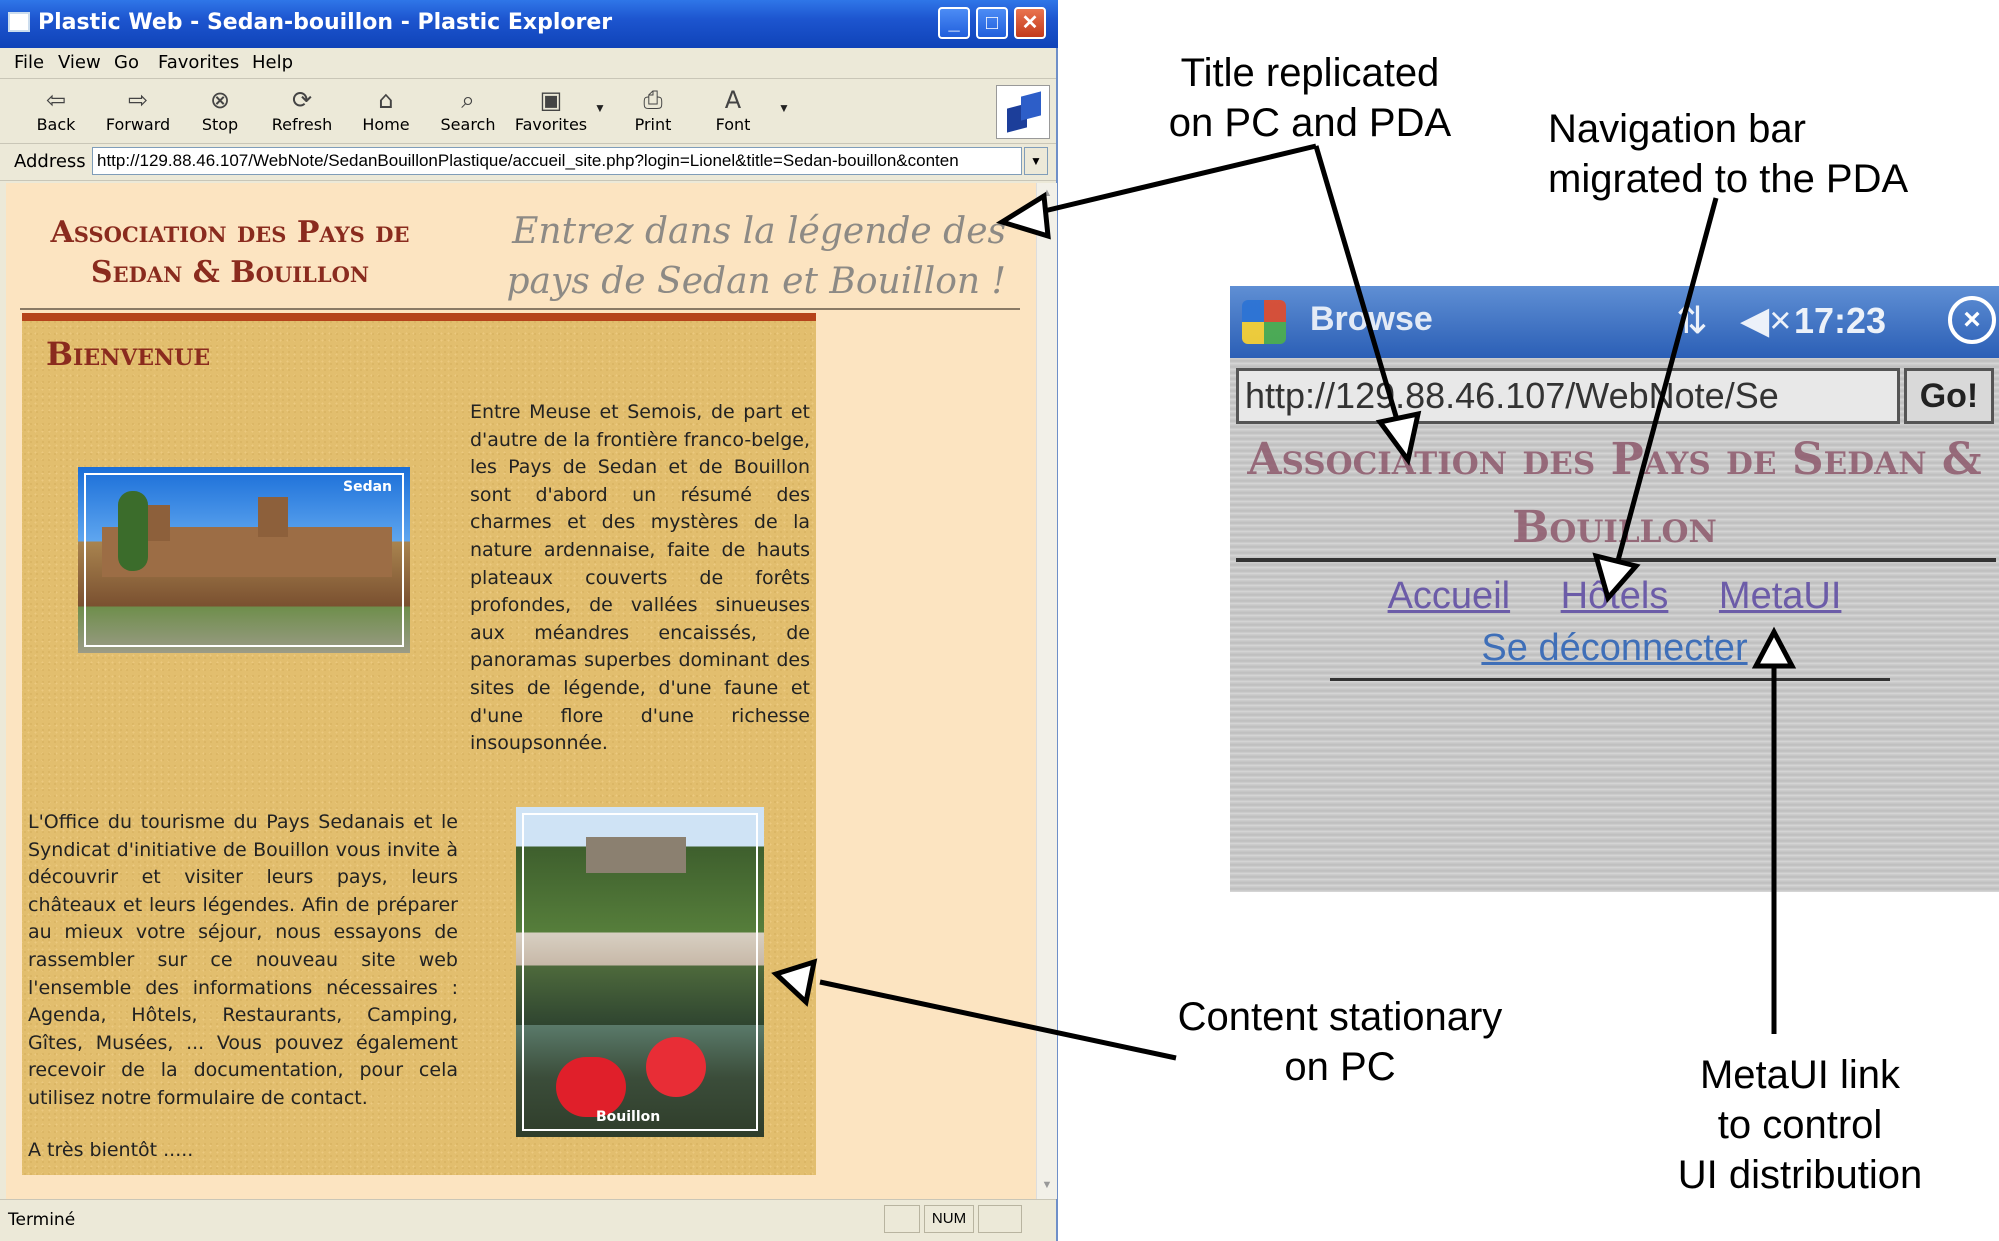  I want to click on scroll-down-icon: ▼, so click(1047, 1187).